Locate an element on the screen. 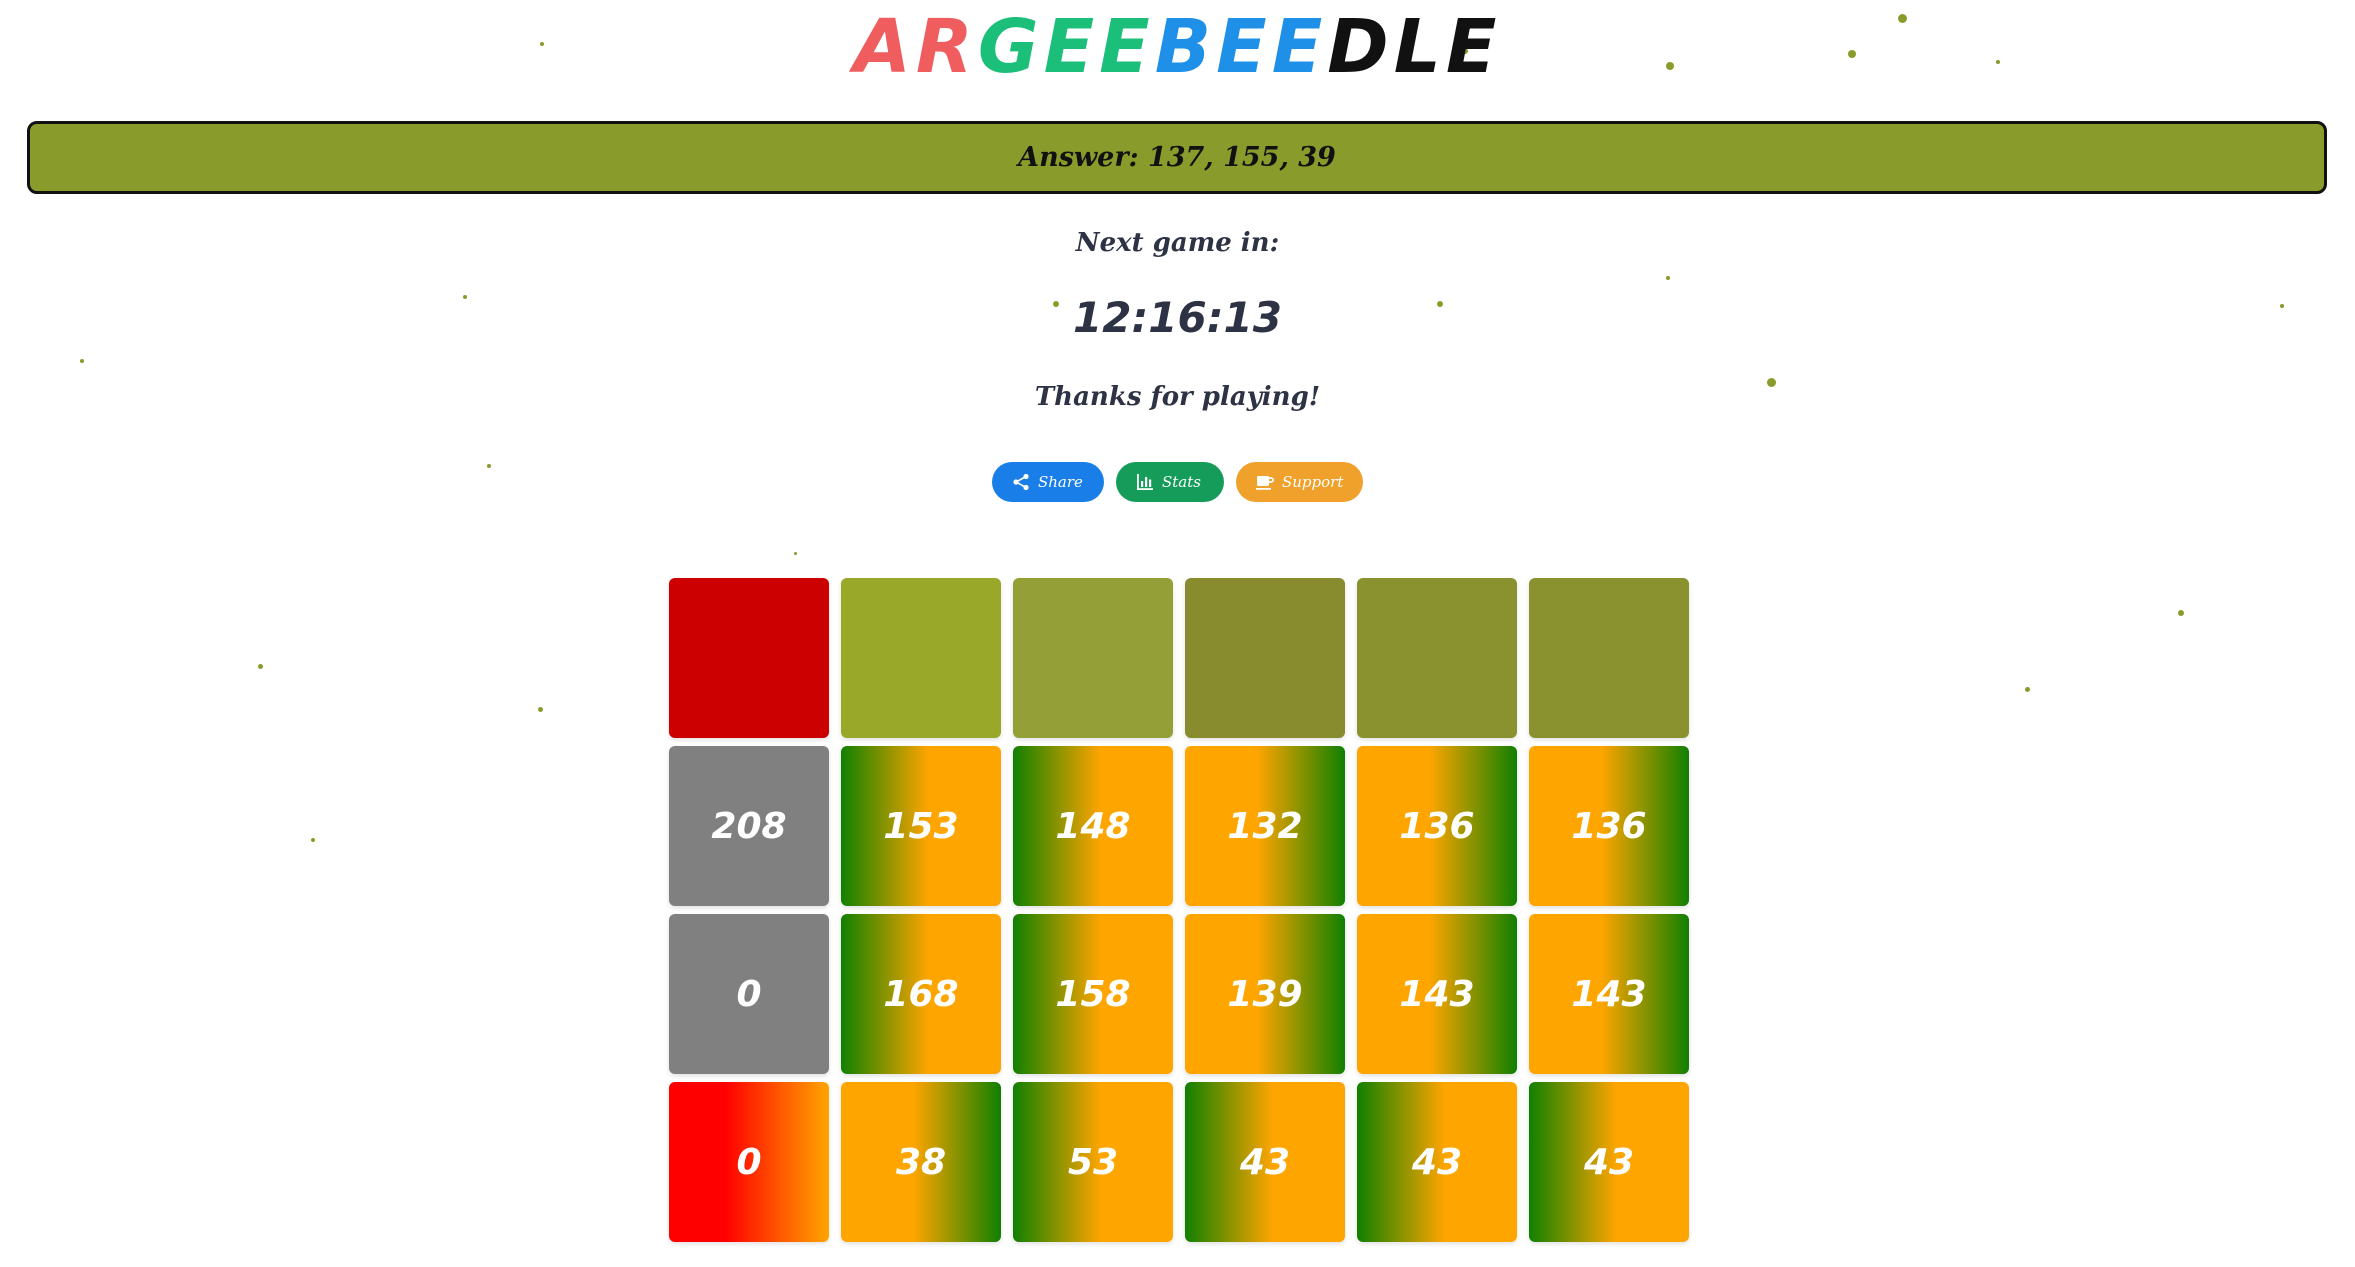  title-letter: D is located at coordinates (1360, 47).